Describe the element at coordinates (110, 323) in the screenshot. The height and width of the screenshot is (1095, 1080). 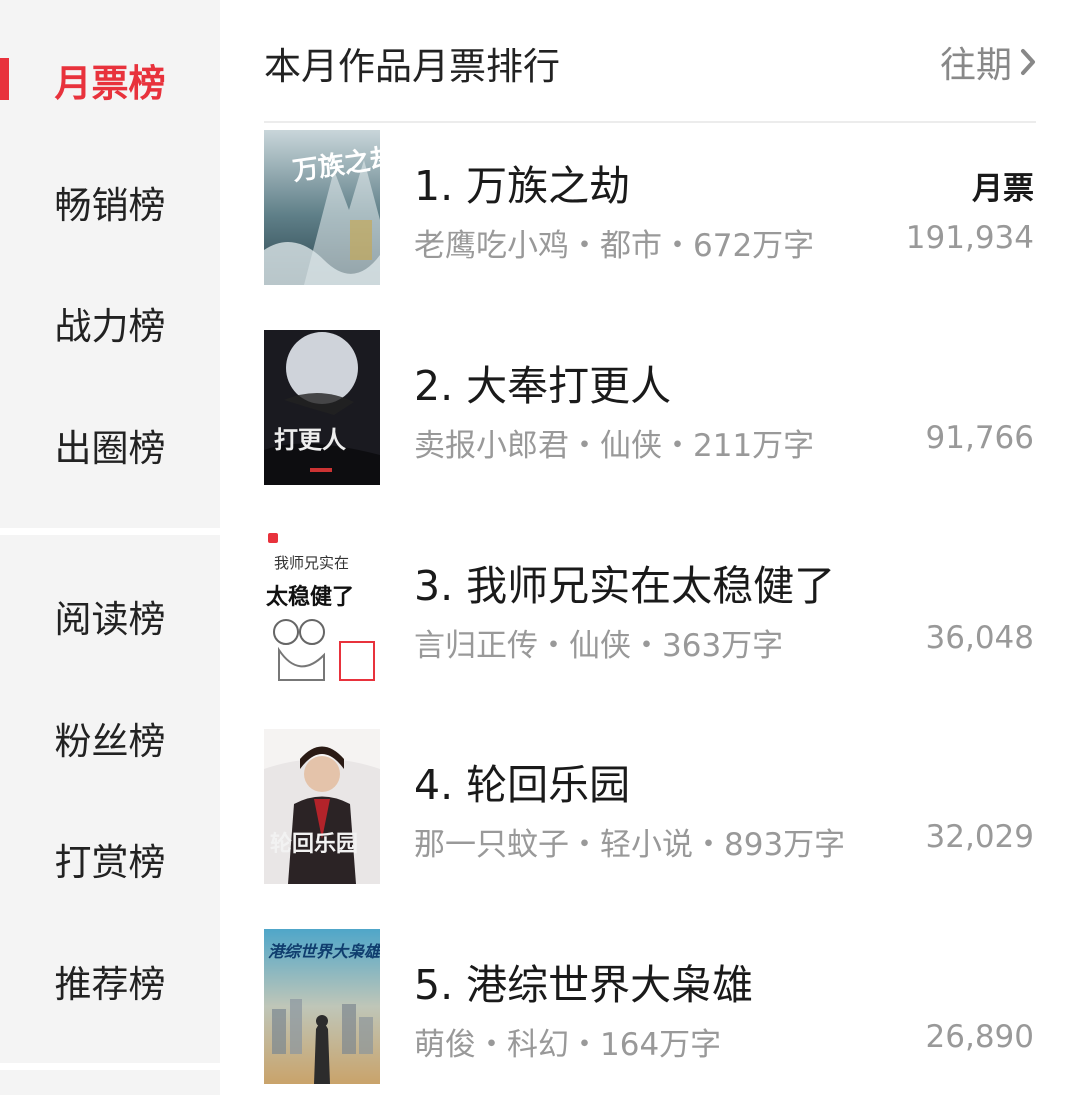
I see `sidebar-item-power: 战力榜` at that location.